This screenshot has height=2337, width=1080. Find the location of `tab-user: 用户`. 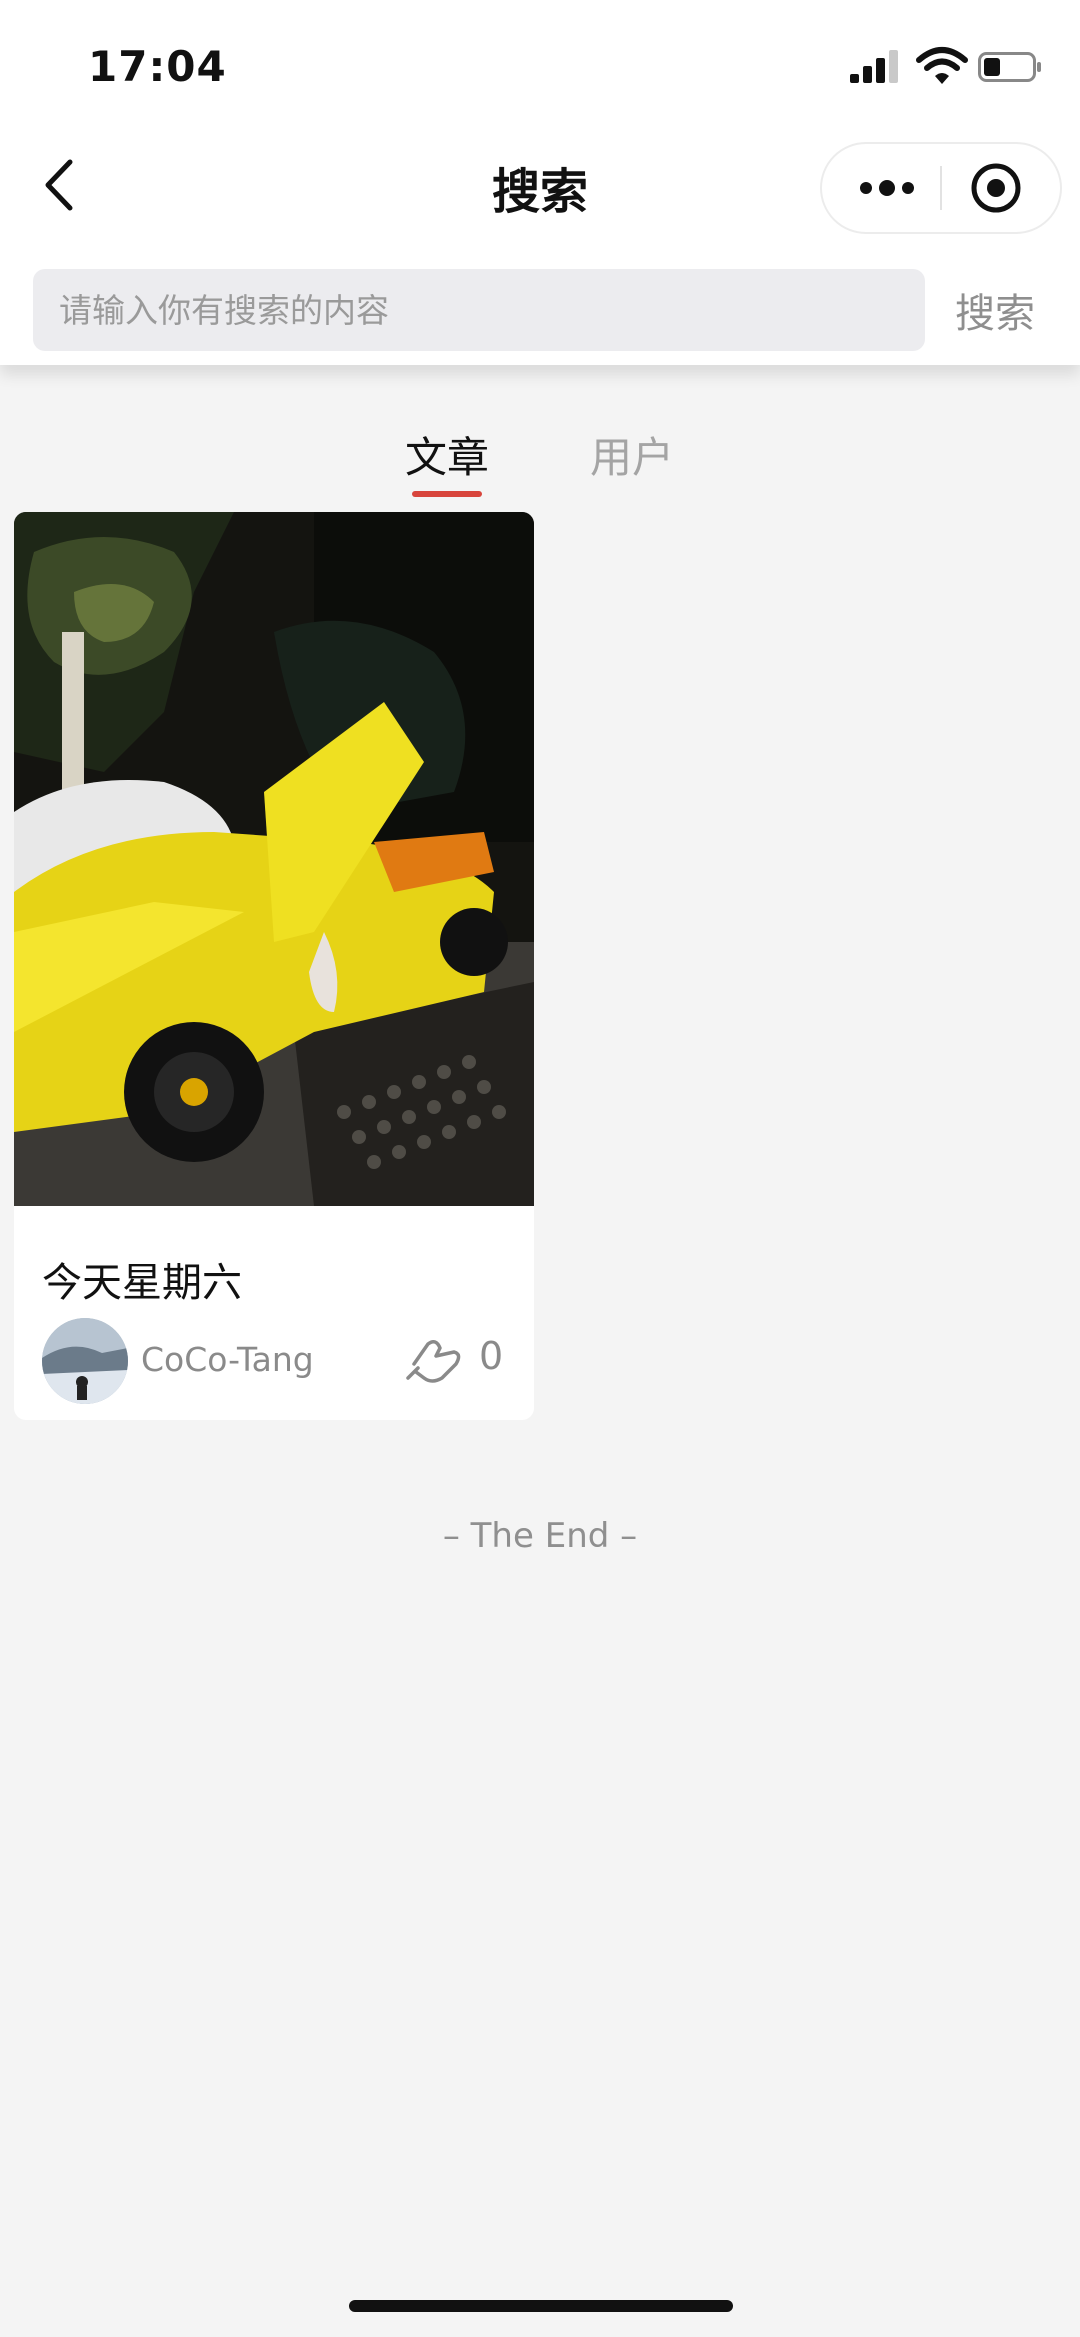

tab-user: 用户 is located at coordinates (632, 454).